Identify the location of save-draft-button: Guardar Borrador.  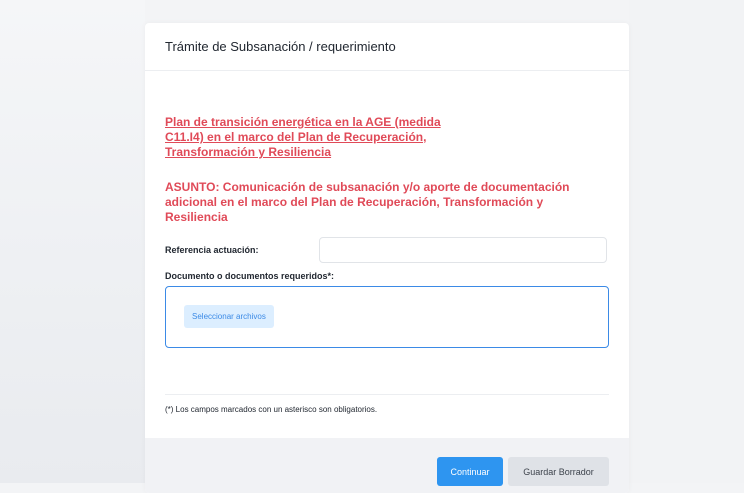
(558, 471).